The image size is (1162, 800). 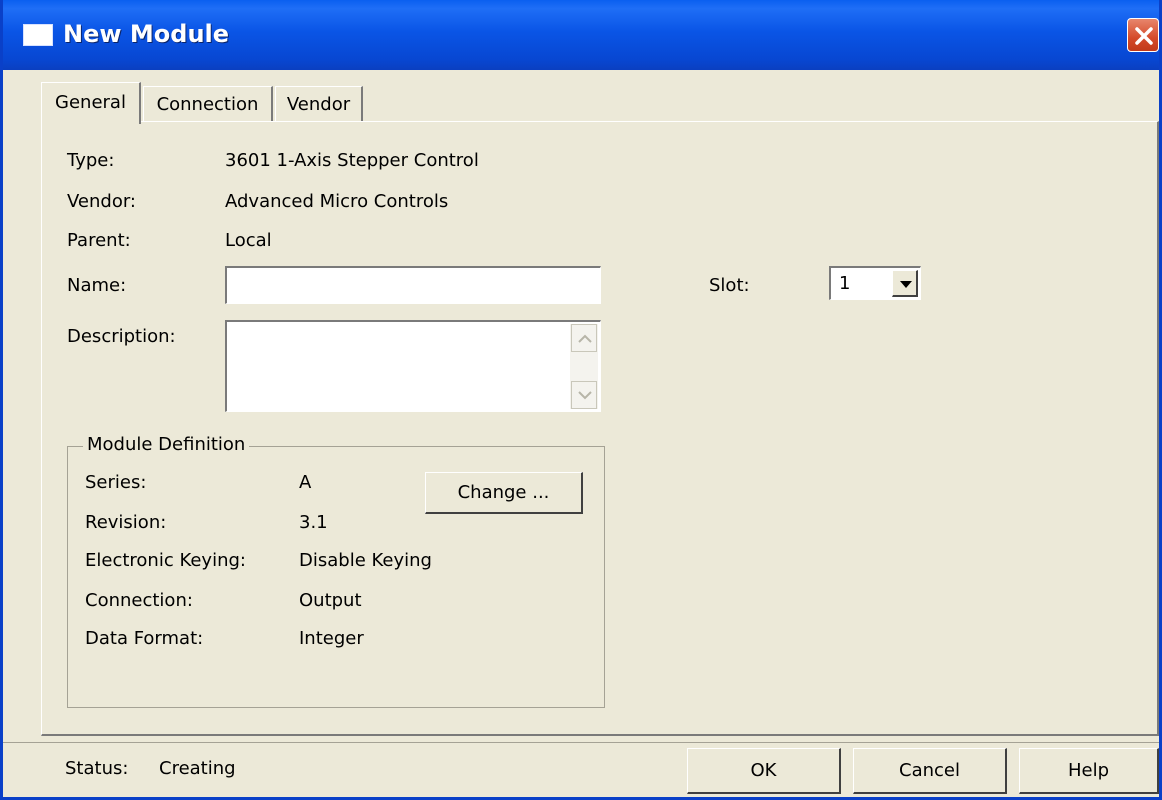 What do you see at coordinates (584, 366) in the screenshot?
I see `description-scrollbar` at bounding box center [584, 366].